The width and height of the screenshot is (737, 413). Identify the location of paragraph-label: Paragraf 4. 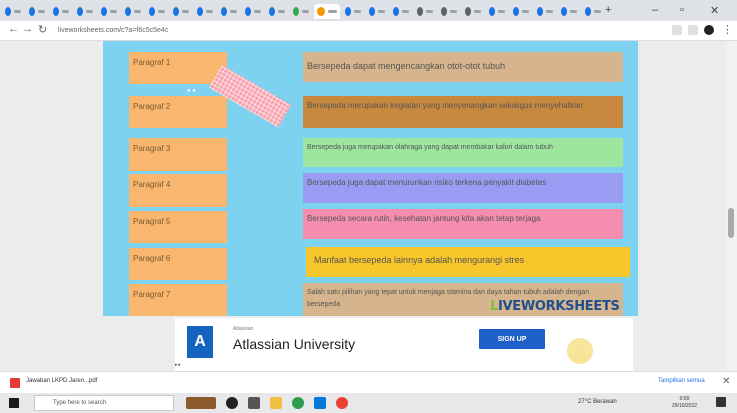
(178, 190).